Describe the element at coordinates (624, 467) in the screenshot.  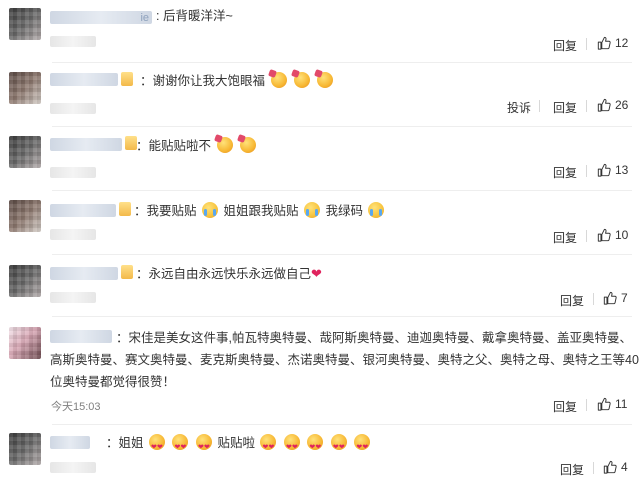
I see `like-count: 4` at that location.